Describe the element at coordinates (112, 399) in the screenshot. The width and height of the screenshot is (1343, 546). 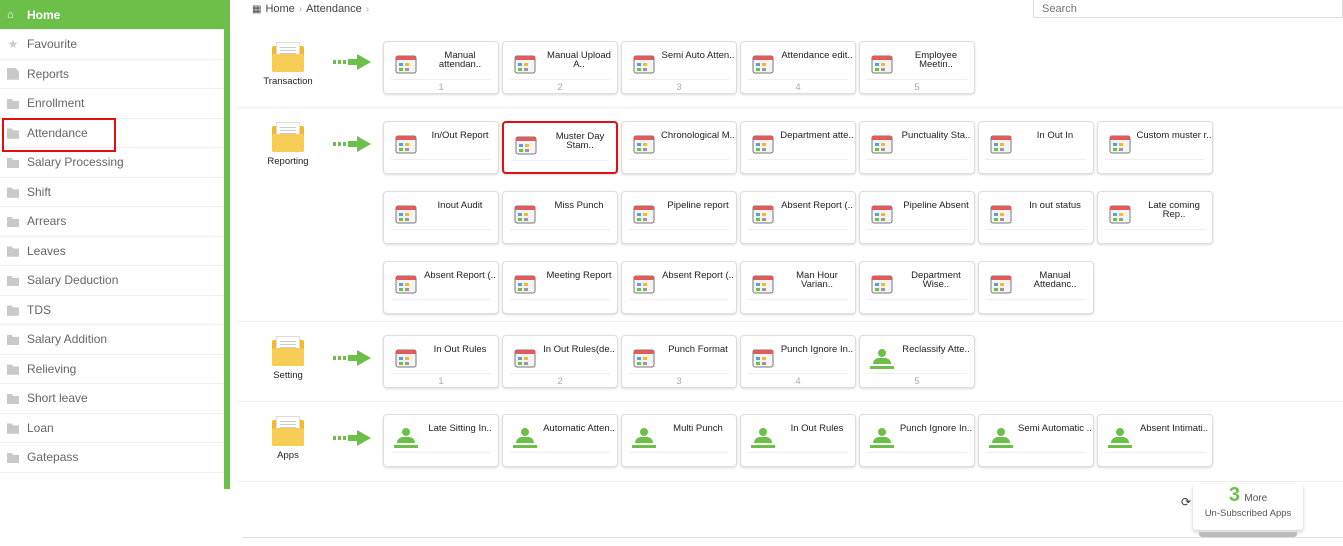
I see `sidebar-item-short-leave: Short leave` at that location.